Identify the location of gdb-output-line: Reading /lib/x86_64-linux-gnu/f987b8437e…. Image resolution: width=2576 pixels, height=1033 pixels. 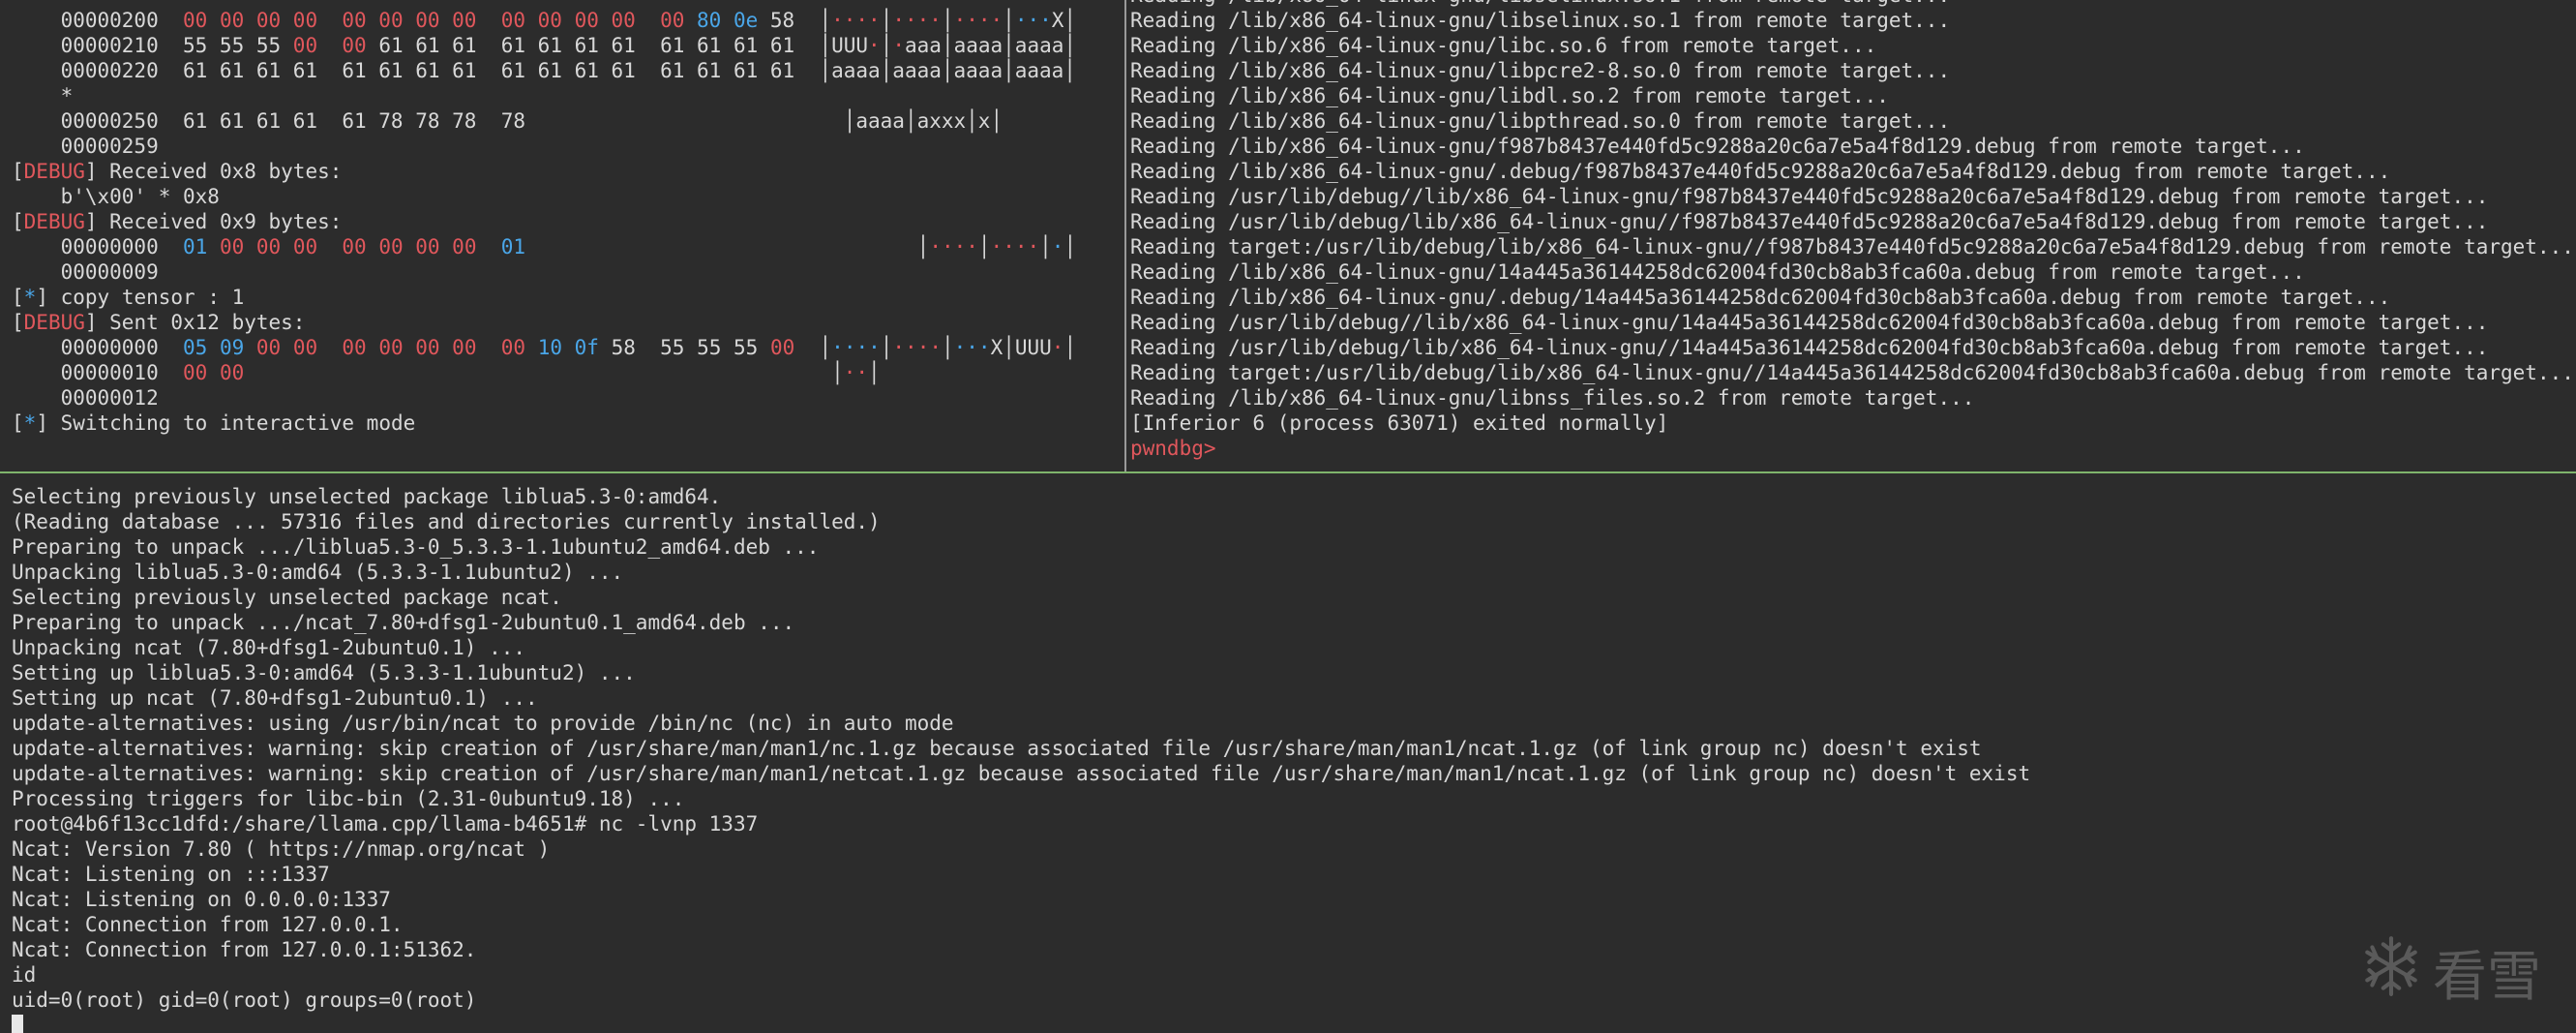
(1717, 146).